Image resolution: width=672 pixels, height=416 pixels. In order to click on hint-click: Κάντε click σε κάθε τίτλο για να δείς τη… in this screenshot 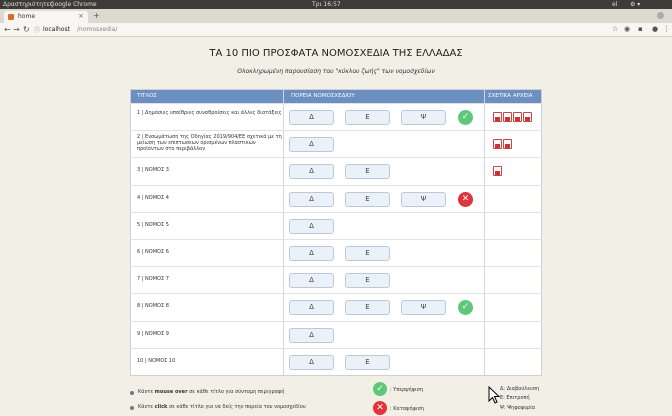, I will do `click(222, 407)`.